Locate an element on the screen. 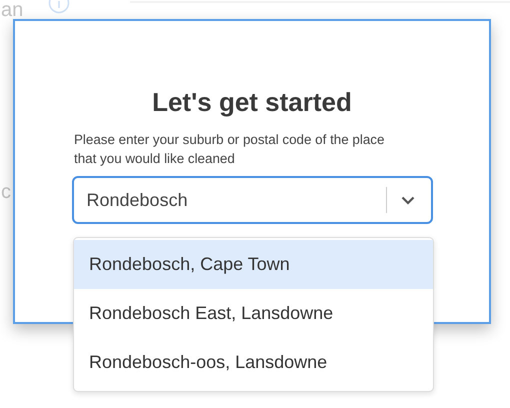  dialog-title: Let's get started is located at coordinates (252, 102).